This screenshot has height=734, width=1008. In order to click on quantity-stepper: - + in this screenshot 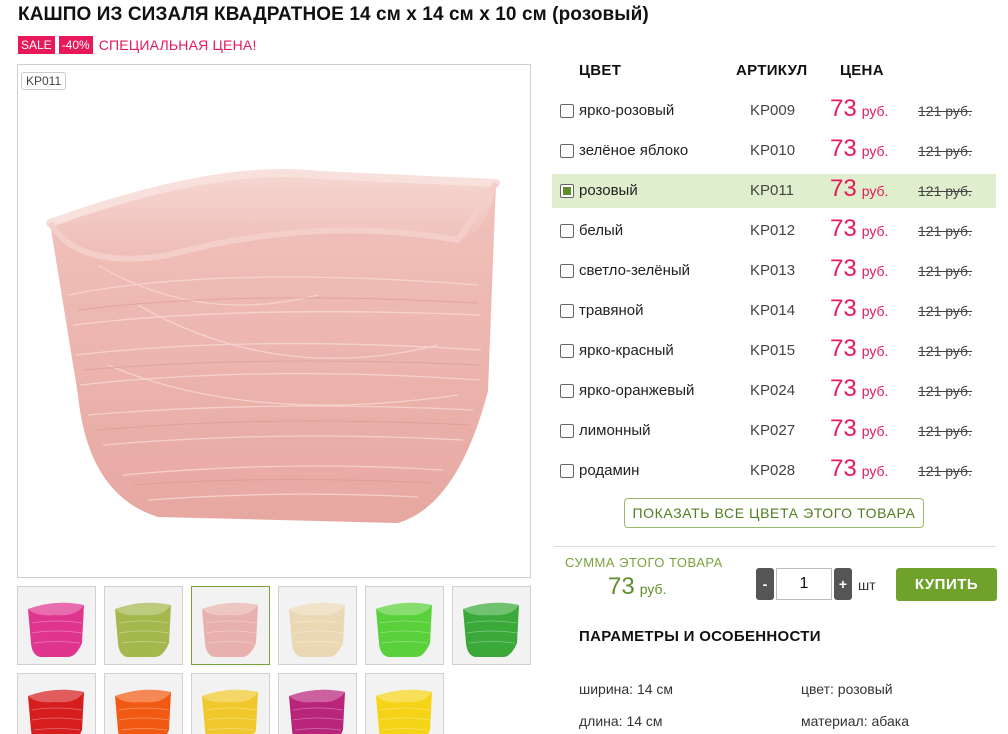, I will do `click(804, 584)`.